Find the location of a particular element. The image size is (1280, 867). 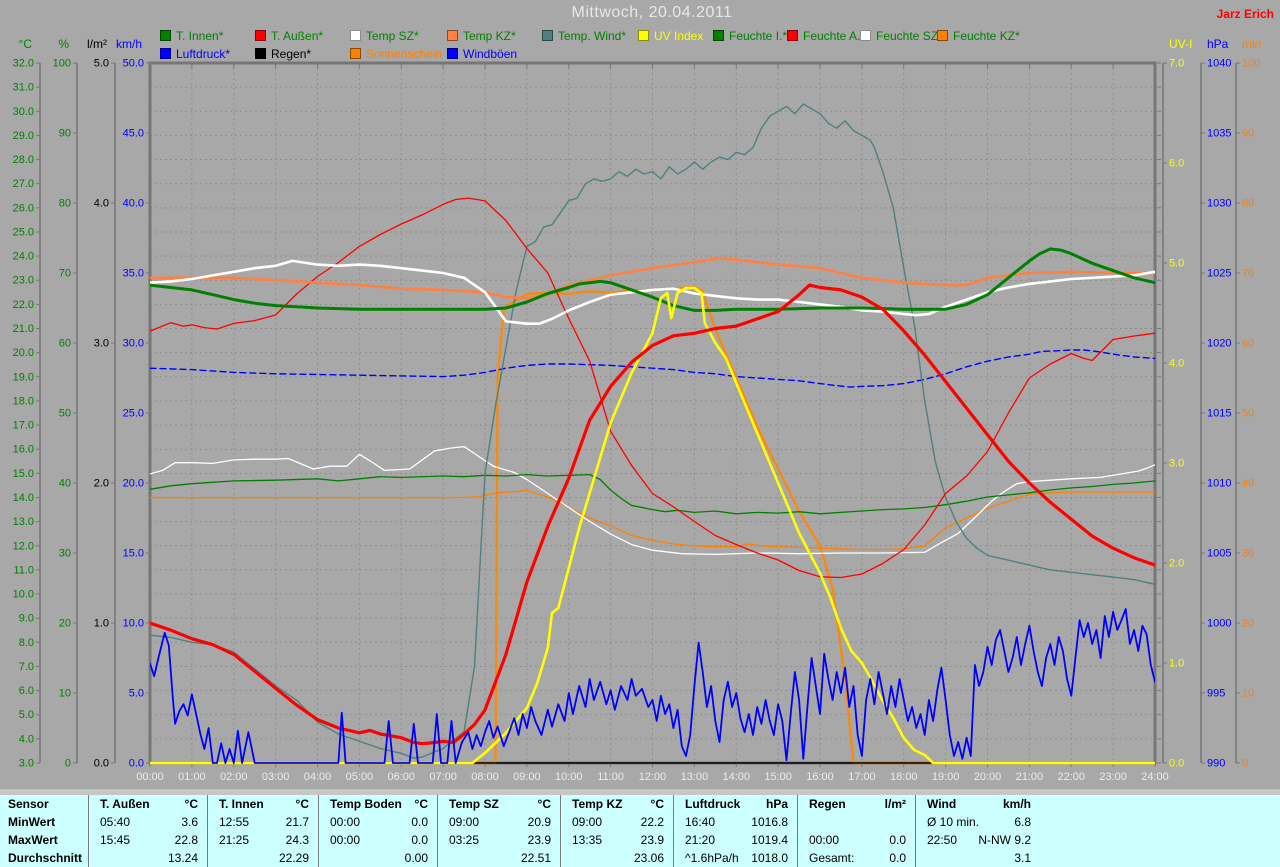

axis-min: 1009080706050403020100min is located at coordinates (1248, 403).